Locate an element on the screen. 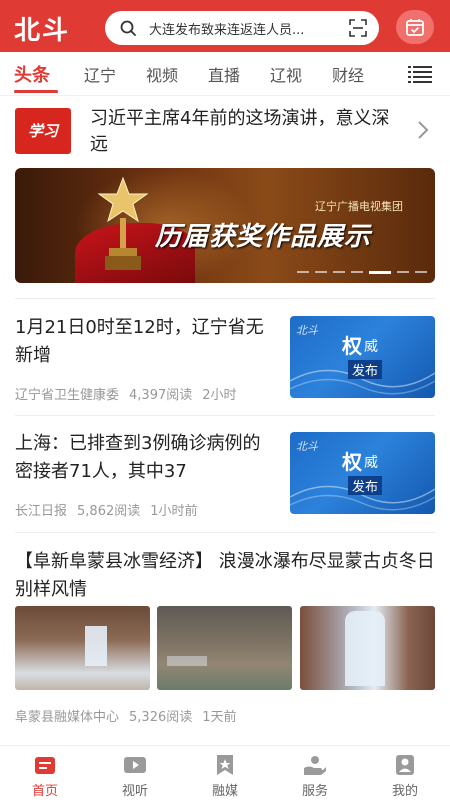  active-tab-indicator is located at coordinates (36, 91).